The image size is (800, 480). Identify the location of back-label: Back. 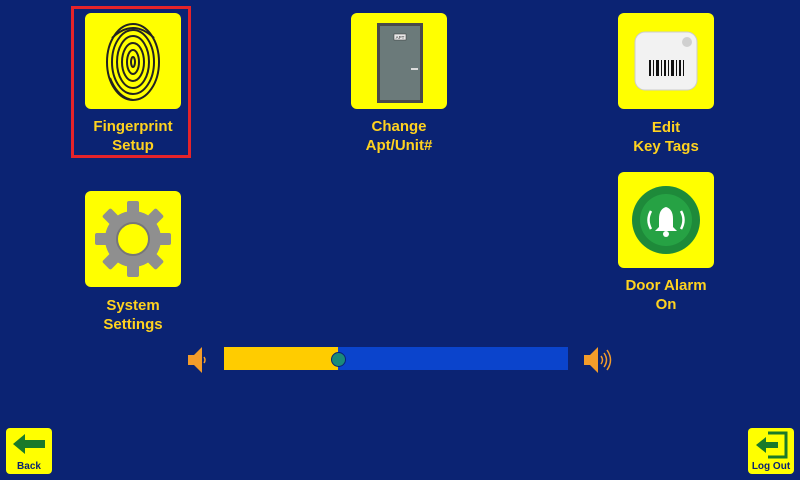
(29, 466).